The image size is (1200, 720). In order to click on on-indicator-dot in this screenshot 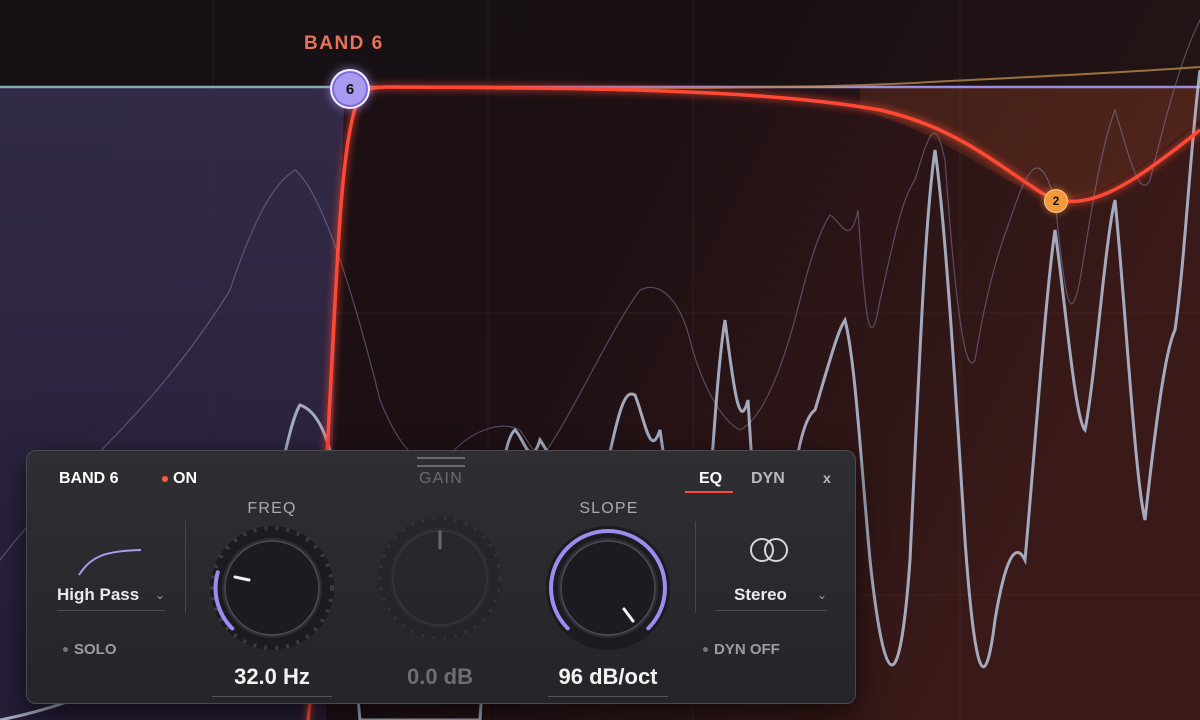, I will do `click(165, 479)`.